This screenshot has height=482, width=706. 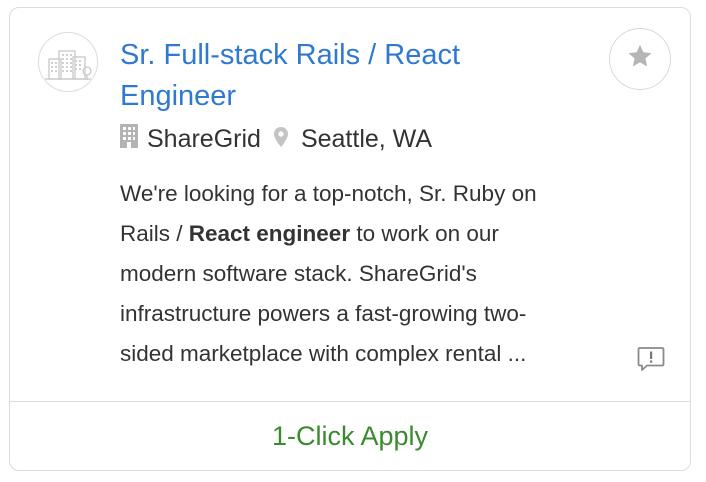 I want to click on one-click-apply-button: 1-Click Apply, so click(x=350, y=436).